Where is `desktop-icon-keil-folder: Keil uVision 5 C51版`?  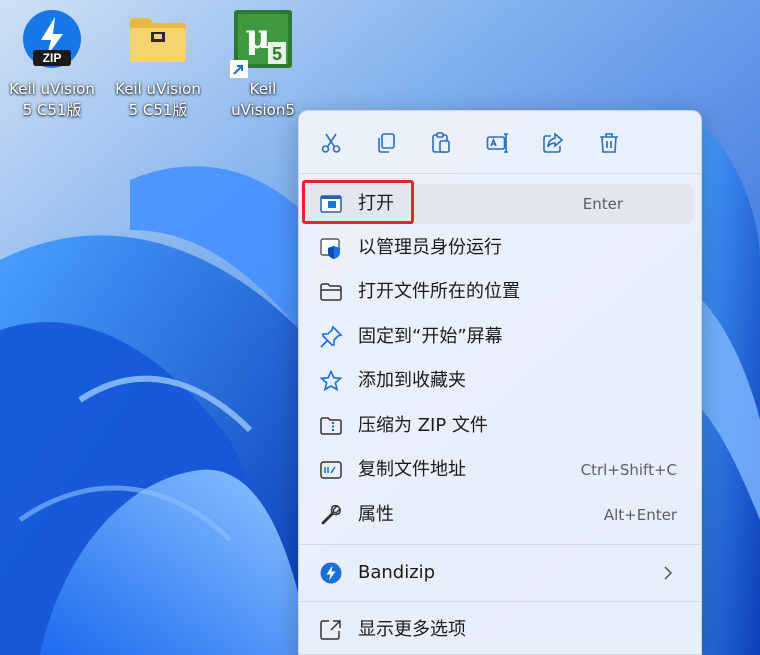
desktop-icon-keil-folder: Keil uVision 5 C51版 is located at coordinates (158, 64).